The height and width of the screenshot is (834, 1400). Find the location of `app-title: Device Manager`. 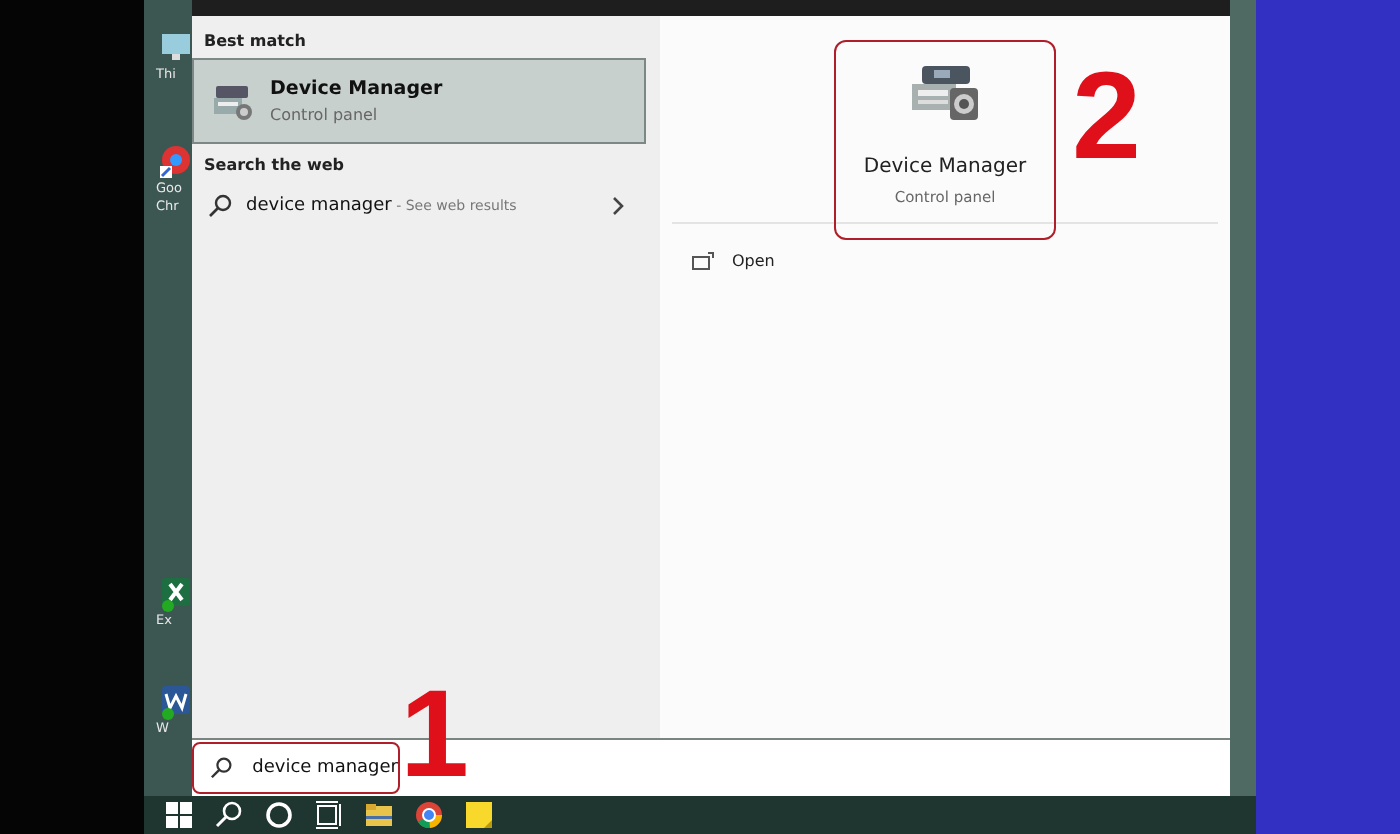

app-title: Device Manager is located at coordinates (945, 166).